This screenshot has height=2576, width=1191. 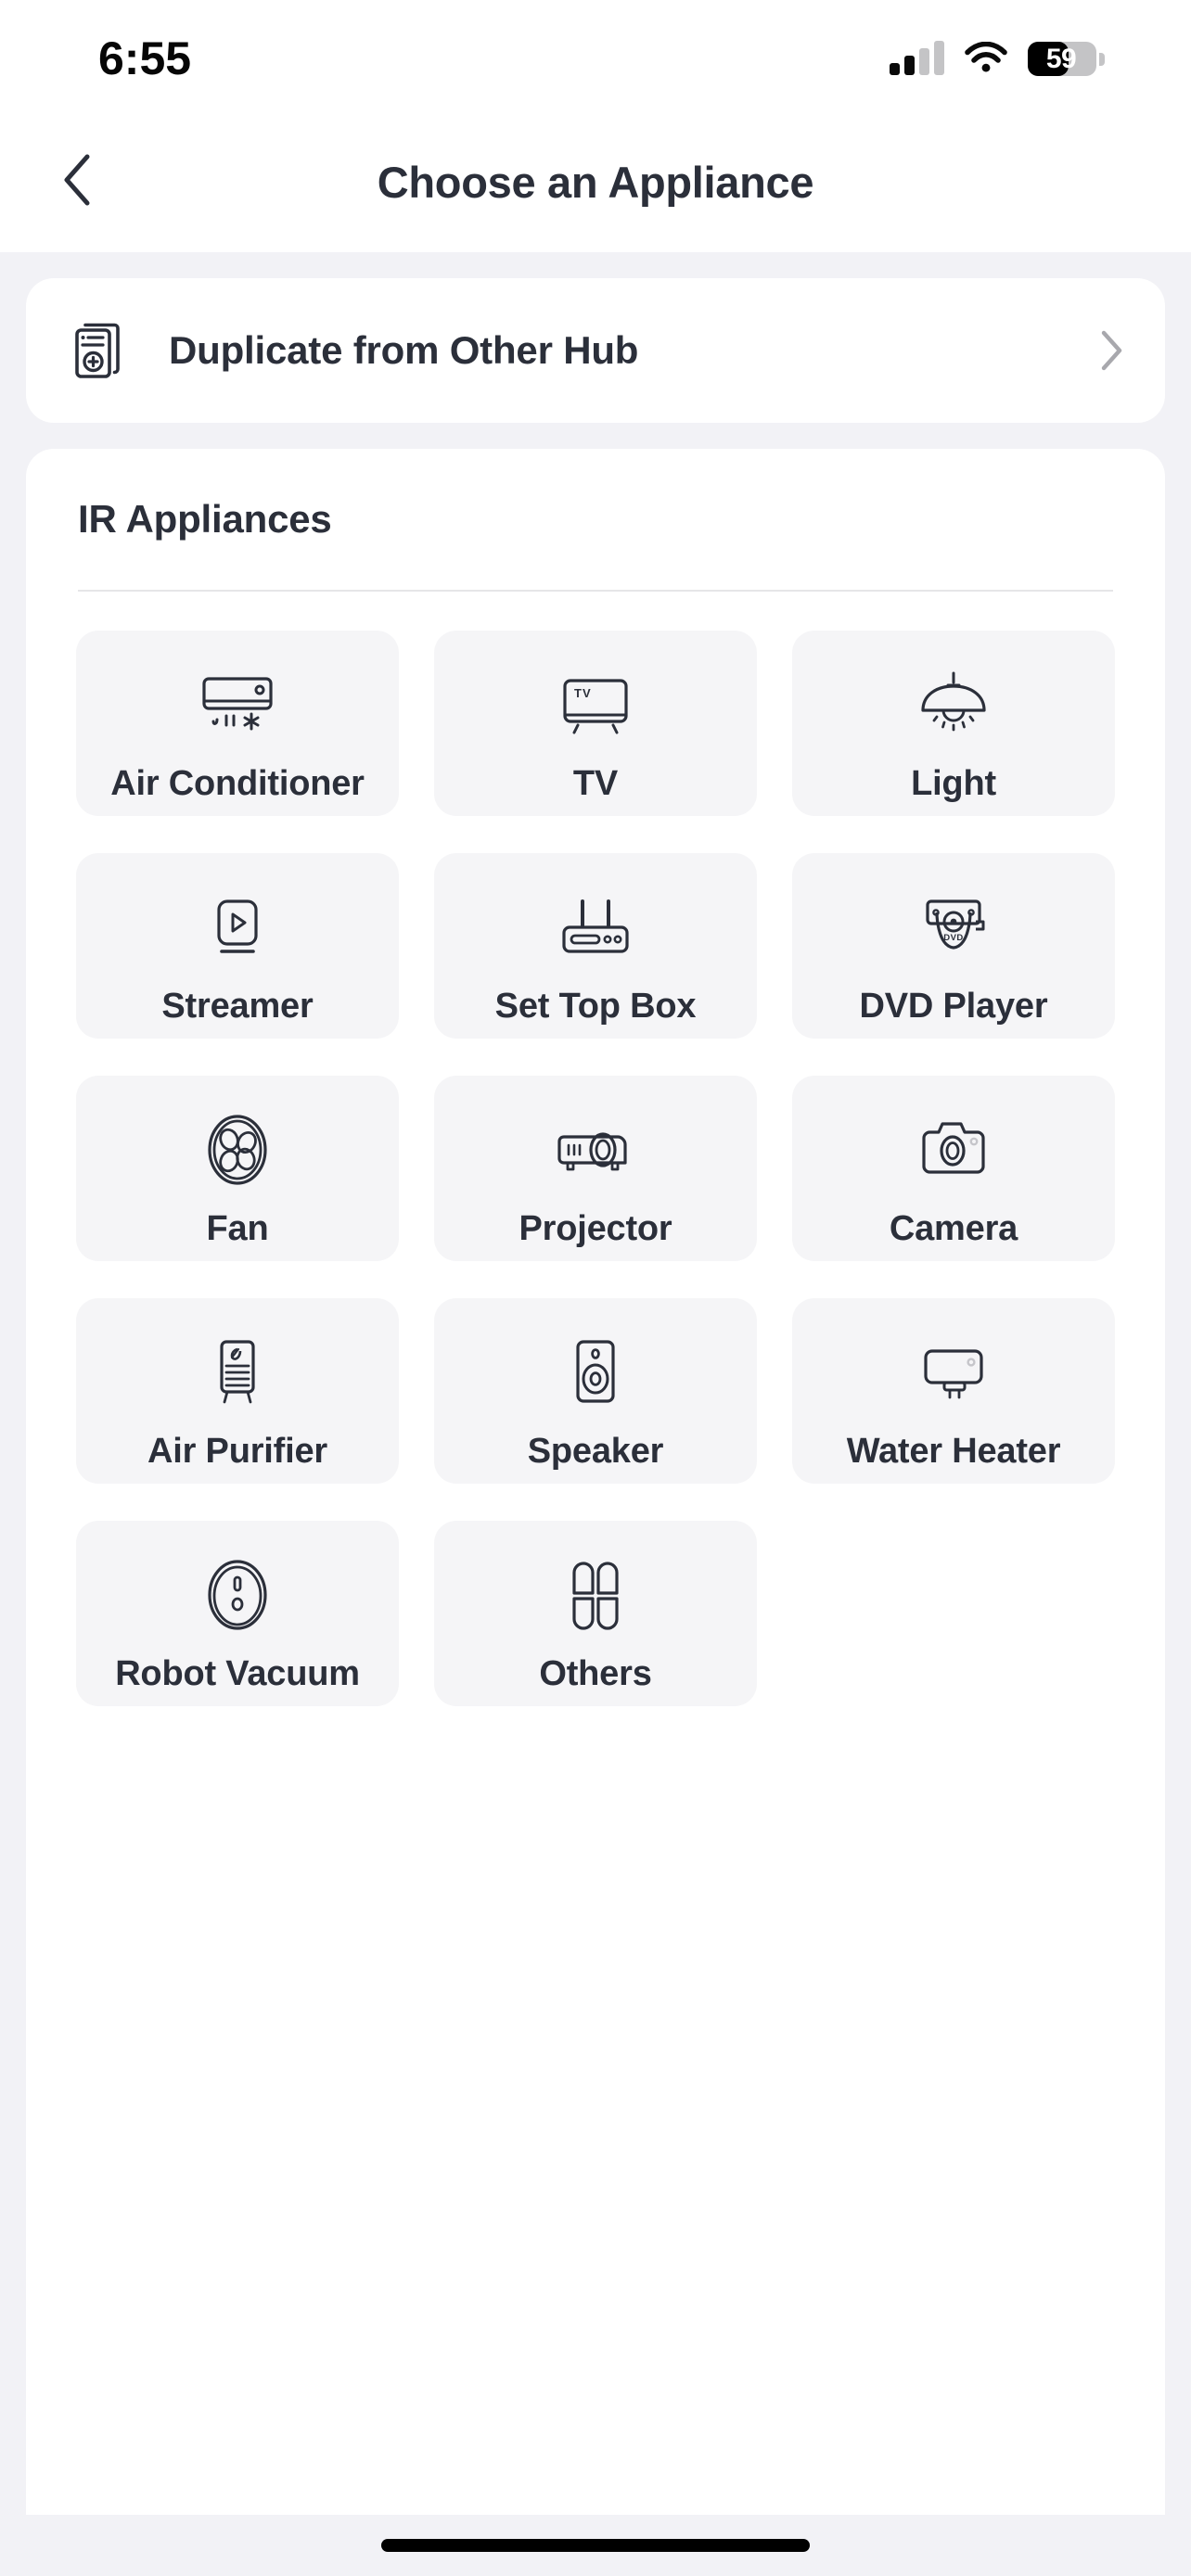 What do you see at coordinates (986, 59) in the screenshot?
I see `wifi-icon` at bounding box center [986, 59].